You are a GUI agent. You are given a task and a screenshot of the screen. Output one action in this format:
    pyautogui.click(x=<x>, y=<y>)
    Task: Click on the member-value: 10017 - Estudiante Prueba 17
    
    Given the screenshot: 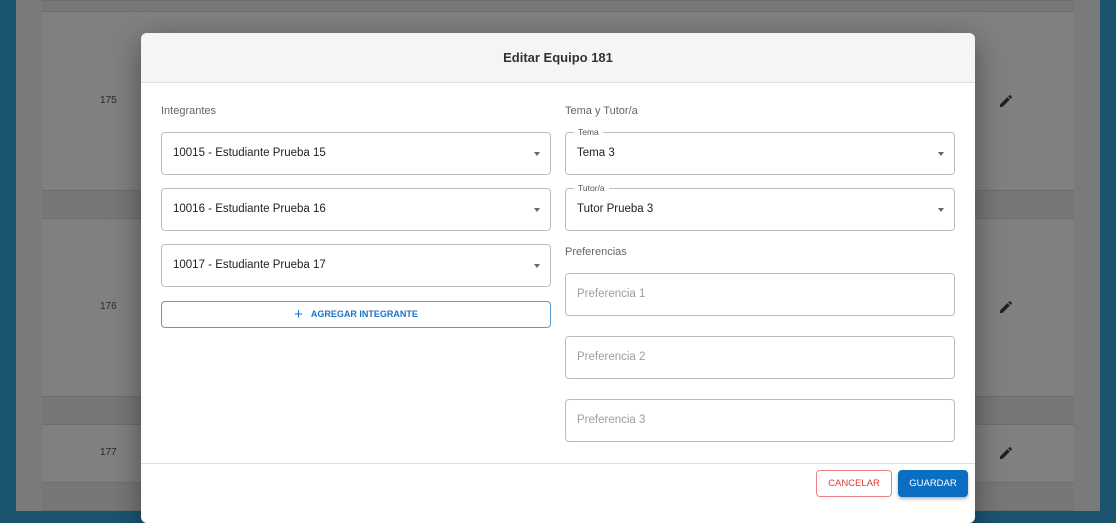 What is the action you would take?
    pyautogui.click(x=249, y=265)
    